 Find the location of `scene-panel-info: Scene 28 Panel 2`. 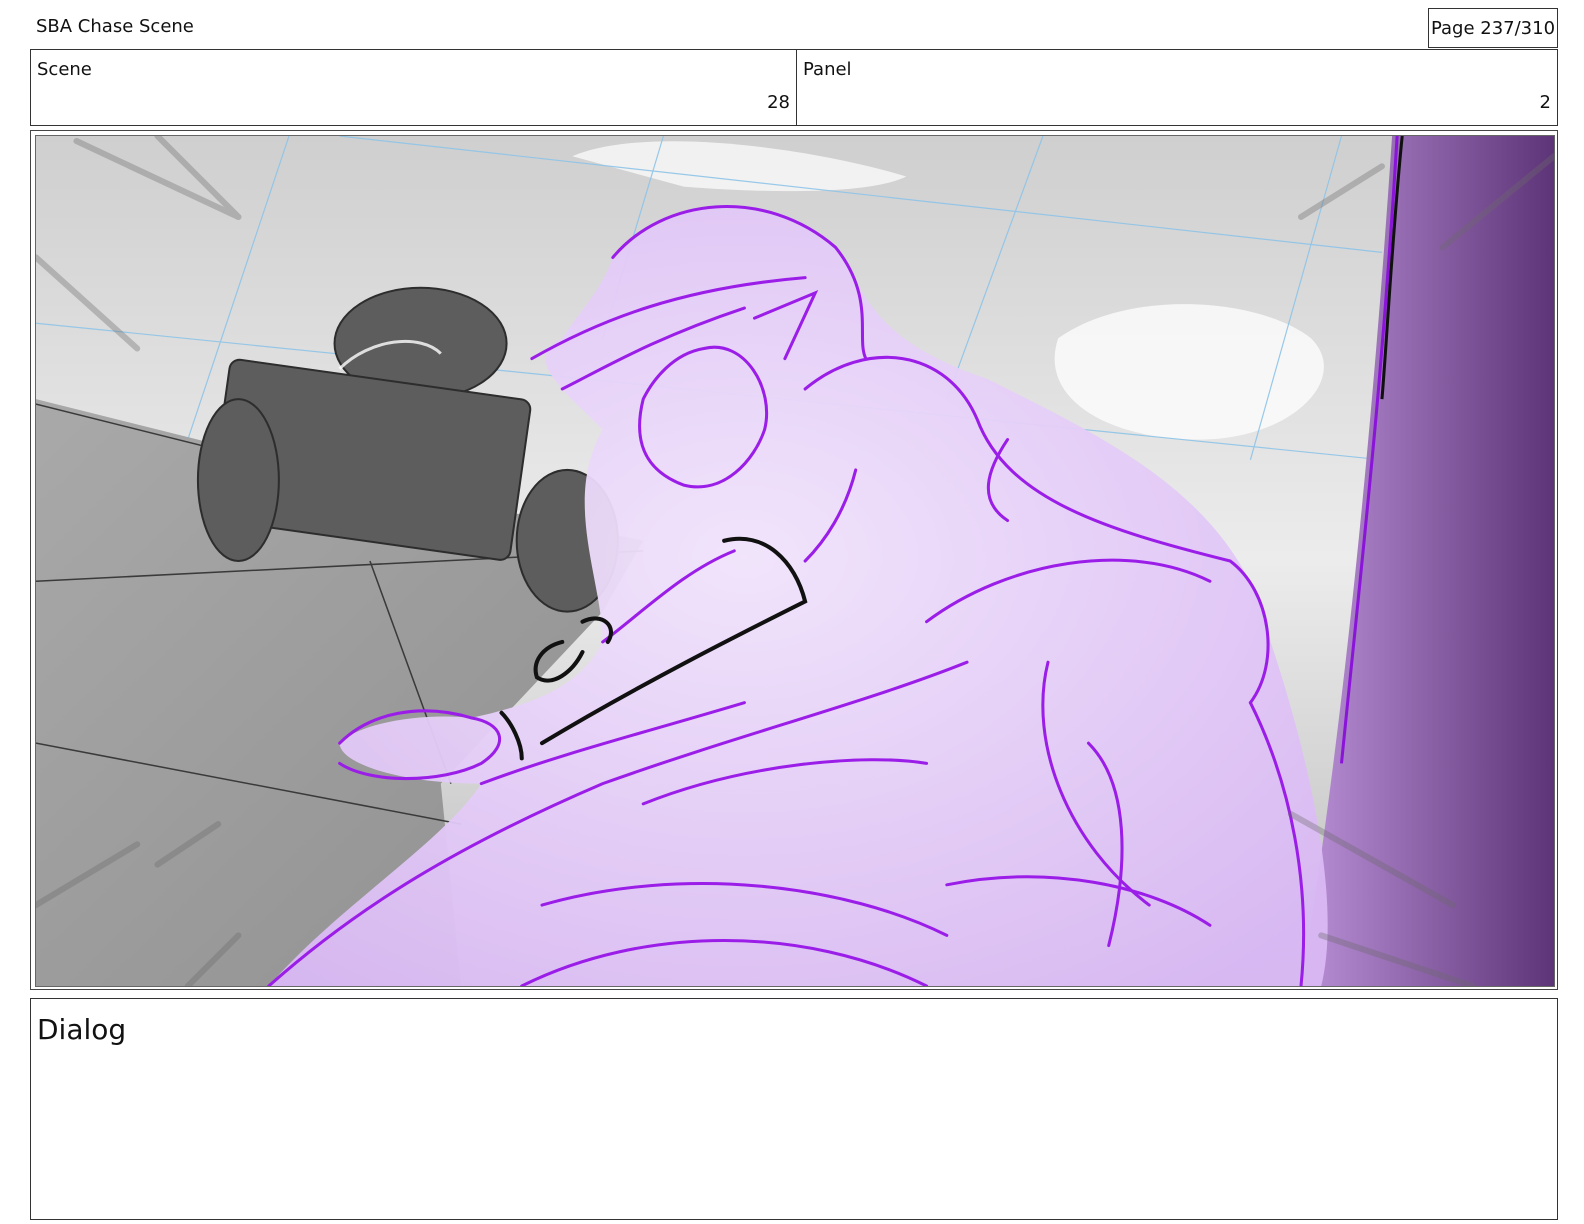

scene-panel-info: Scene 28 Panel 2 is located at coordinates (794, 87).